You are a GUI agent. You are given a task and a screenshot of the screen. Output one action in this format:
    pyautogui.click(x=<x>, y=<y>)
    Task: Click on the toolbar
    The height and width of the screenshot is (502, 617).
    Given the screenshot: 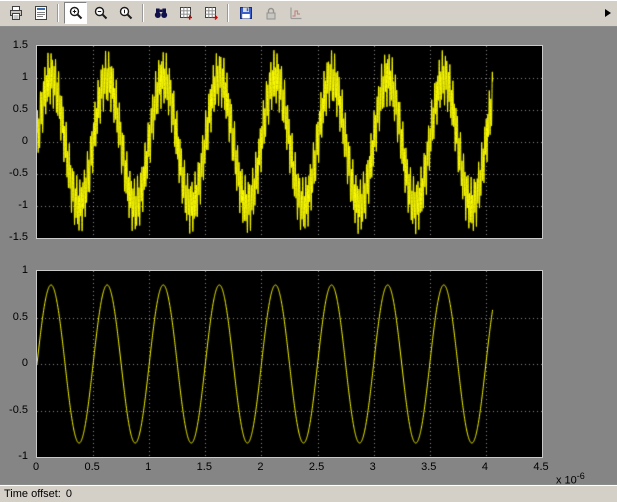 What is the action you would take?
    pyautogui.click(x=308, y=13)
    